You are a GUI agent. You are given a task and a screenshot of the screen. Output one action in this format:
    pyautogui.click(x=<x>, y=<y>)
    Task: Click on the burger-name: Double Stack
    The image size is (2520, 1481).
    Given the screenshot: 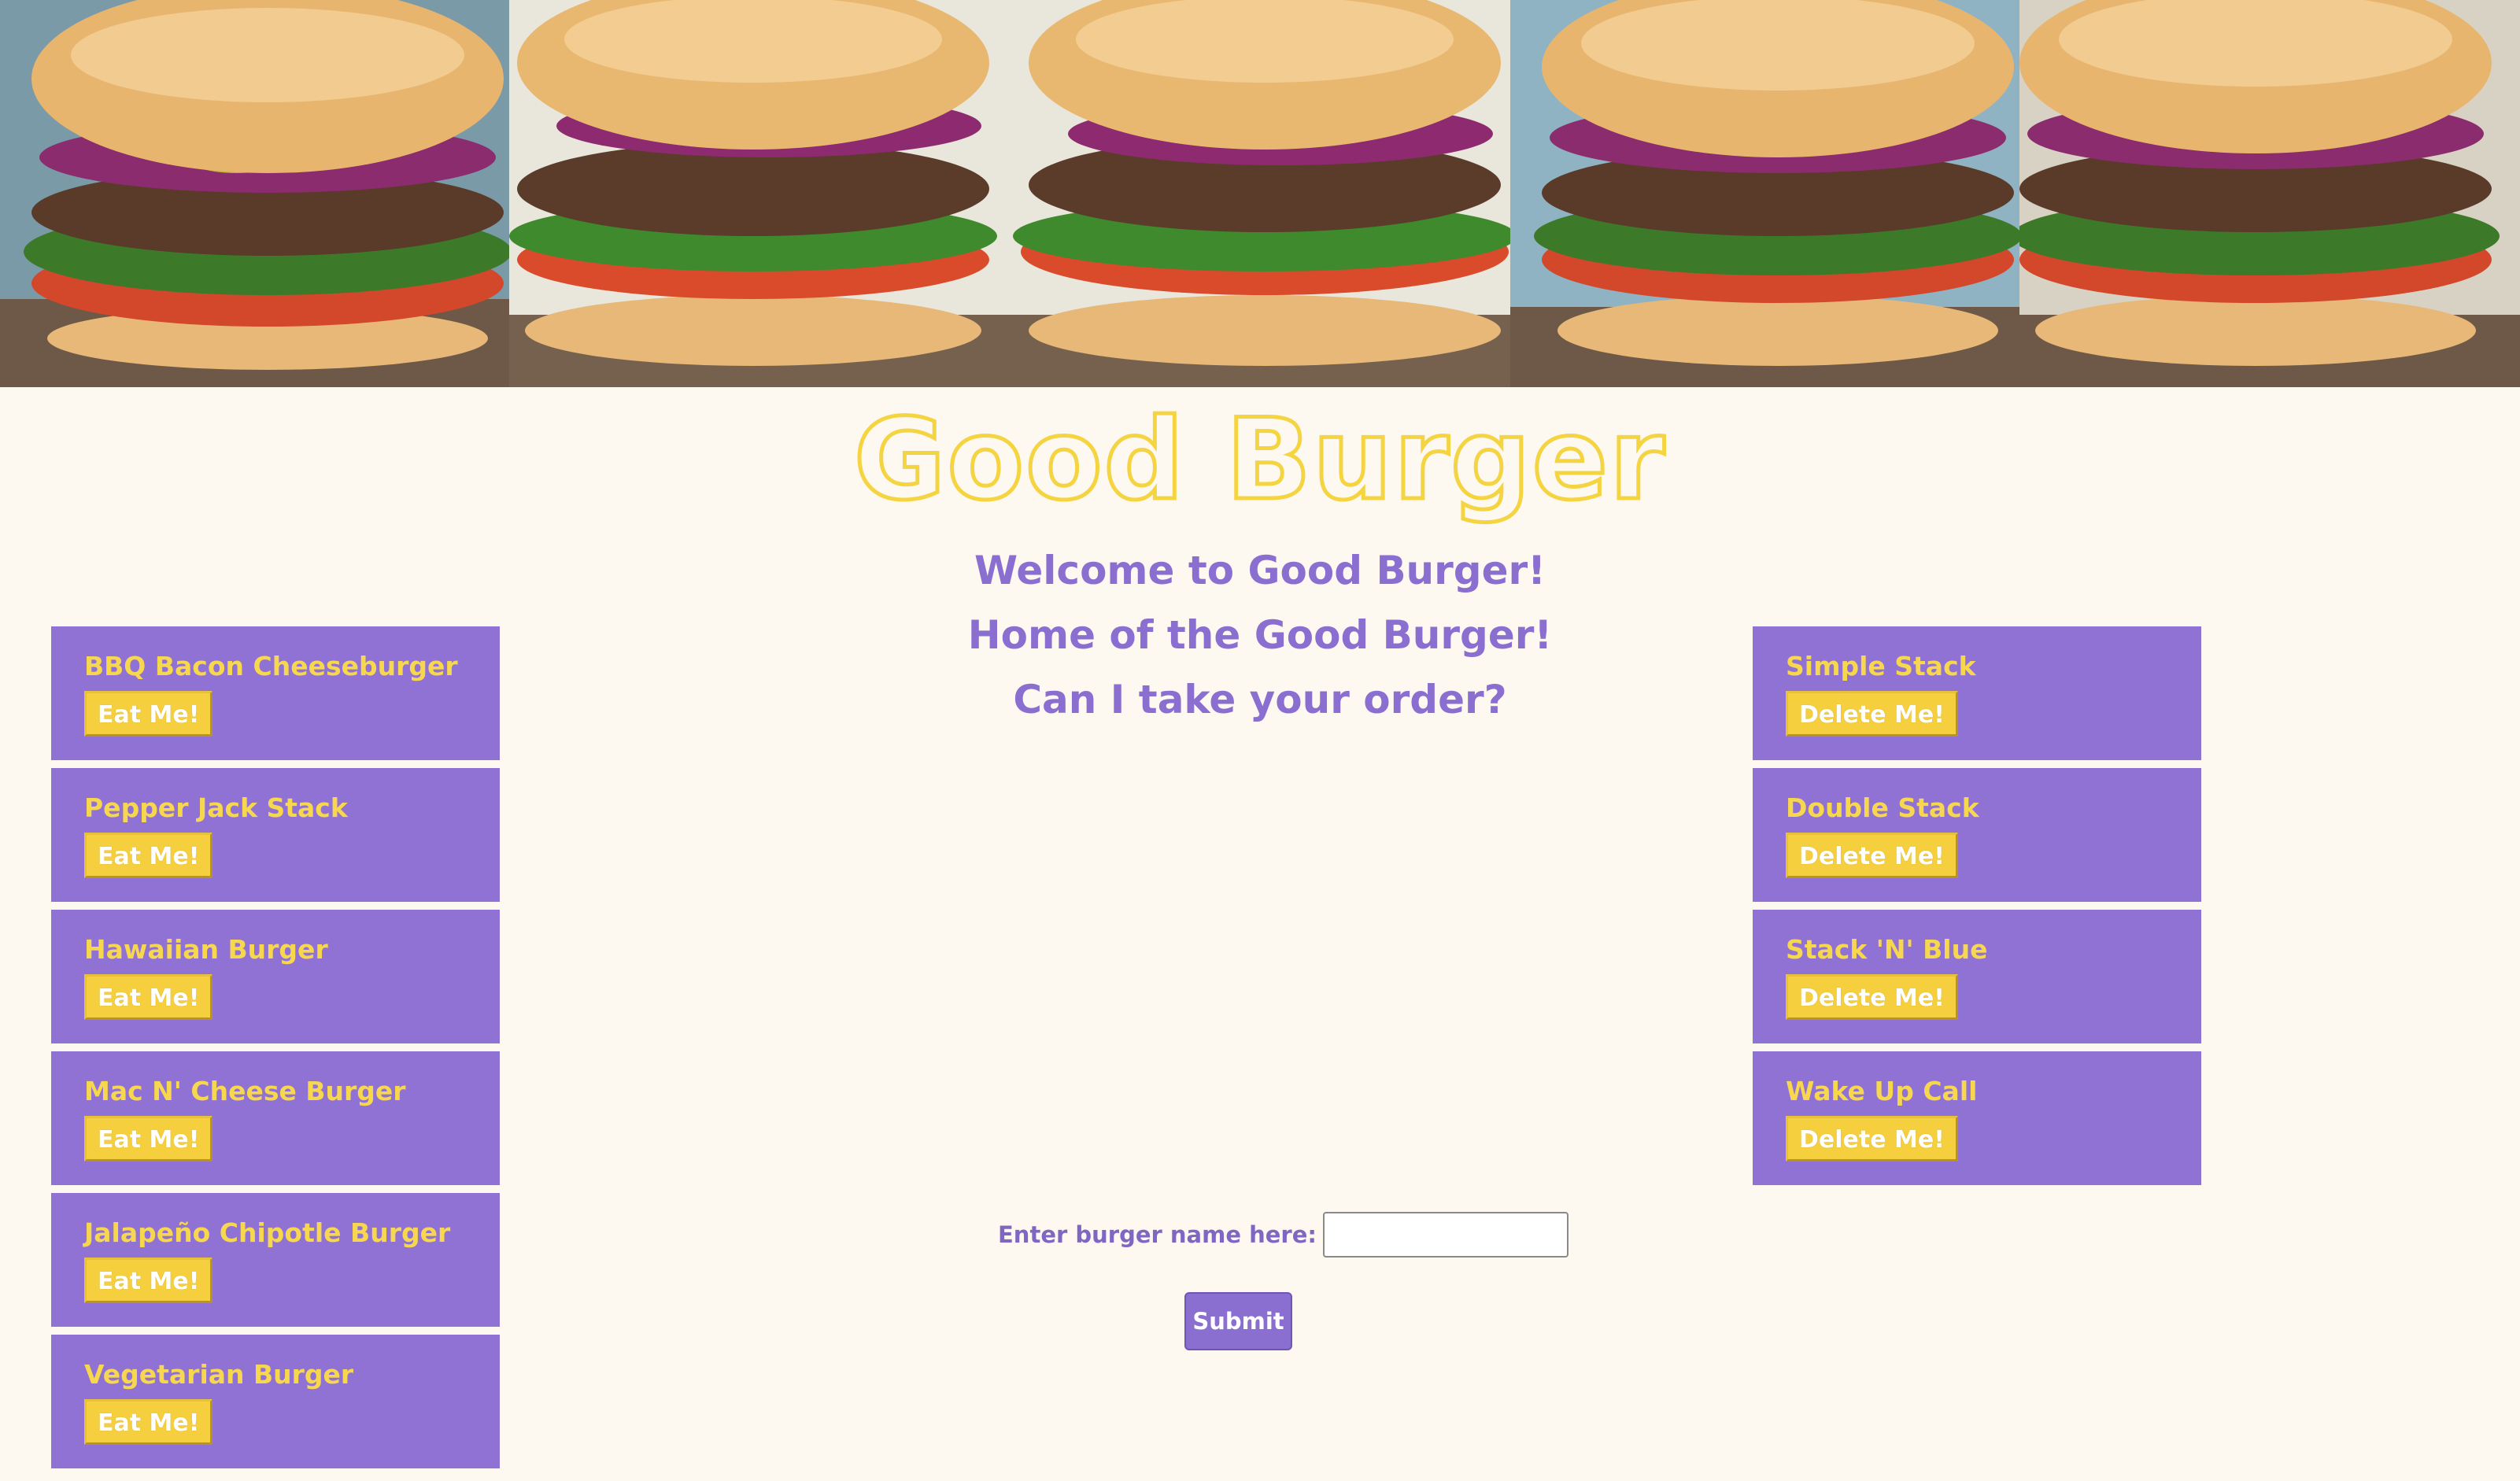 What is the action you would take?
    pyautogui.click(x=1882, y=807)
    